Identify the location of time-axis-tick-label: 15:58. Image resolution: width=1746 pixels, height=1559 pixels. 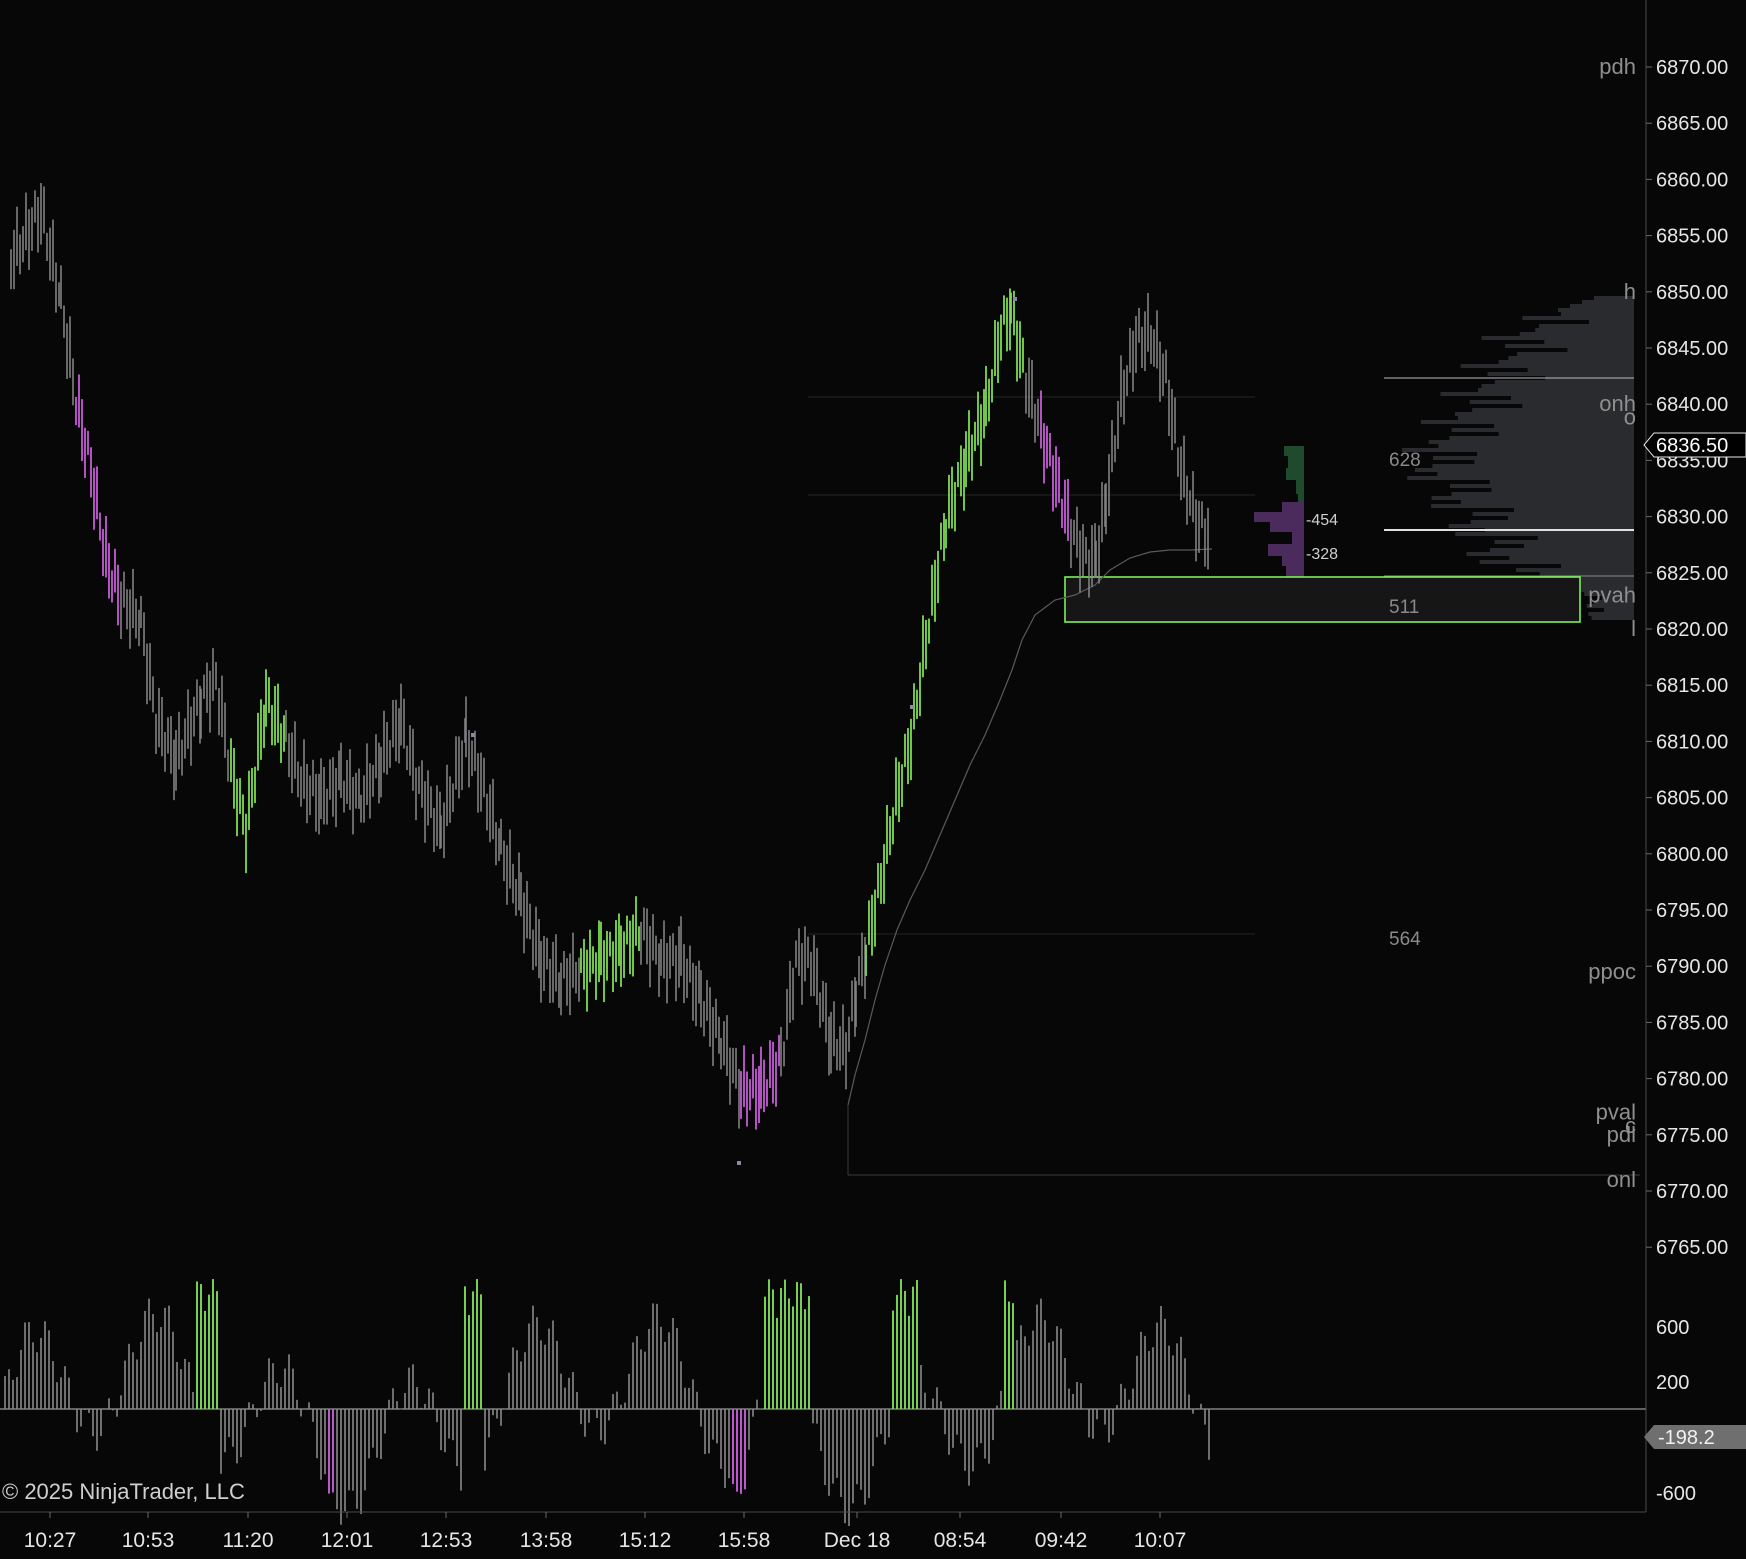
(744, 1540).